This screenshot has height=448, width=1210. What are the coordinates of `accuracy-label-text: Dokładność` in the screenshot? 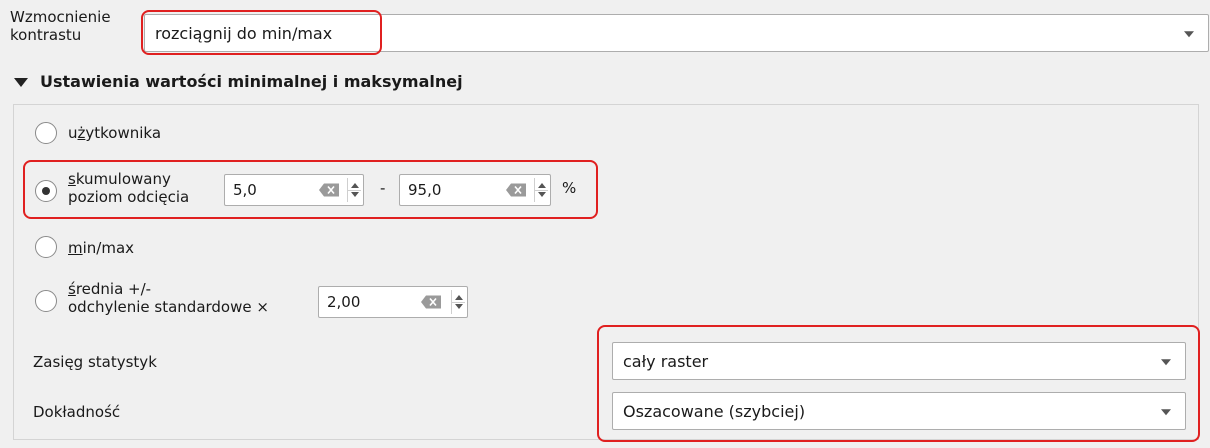 It's located at (77, 412).